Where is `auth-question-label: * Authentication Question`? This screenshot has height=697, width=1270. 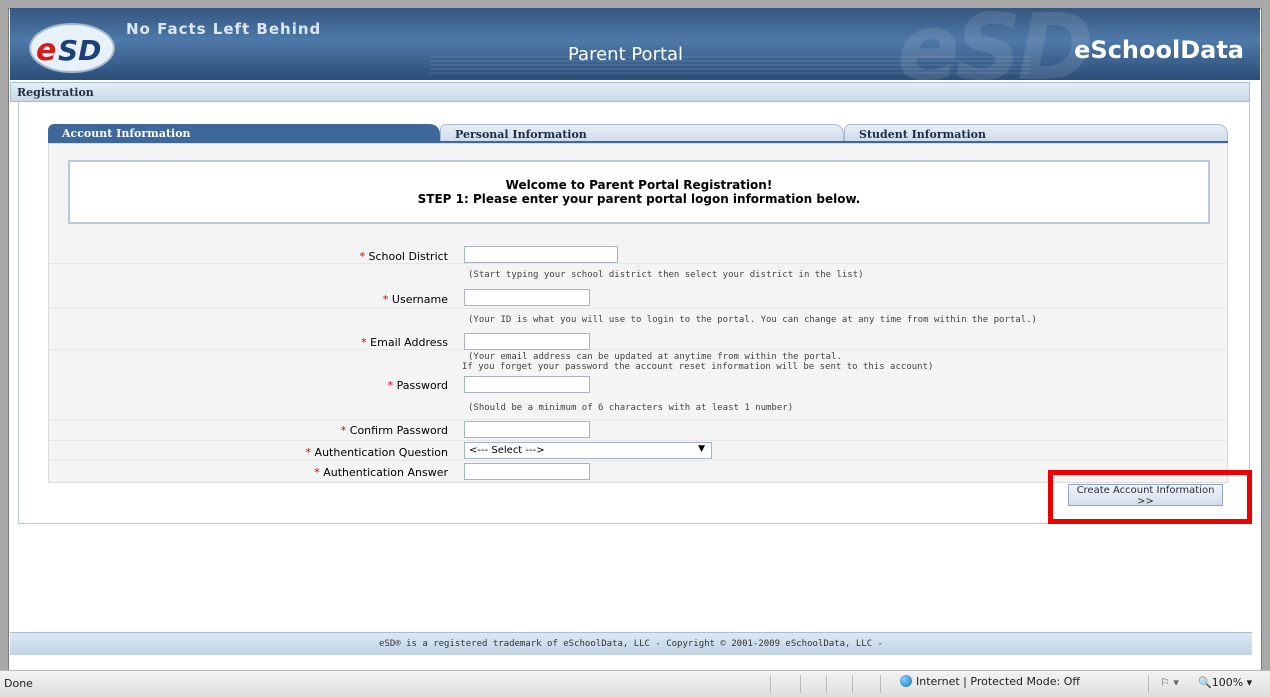 auth-question-label: * Authentication Question is located at coordinates (376, 452).